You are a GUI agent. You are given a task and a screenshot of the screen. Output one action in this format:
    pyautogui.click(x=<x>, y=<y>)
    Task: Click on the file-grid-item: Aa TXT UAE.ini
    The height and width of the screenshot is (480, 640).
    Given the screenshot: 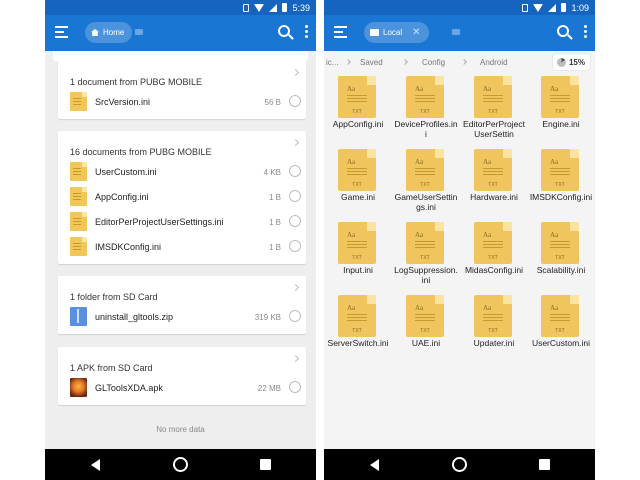 What is the action you would take?
    pyautogui.click(x=426, y=330)
    